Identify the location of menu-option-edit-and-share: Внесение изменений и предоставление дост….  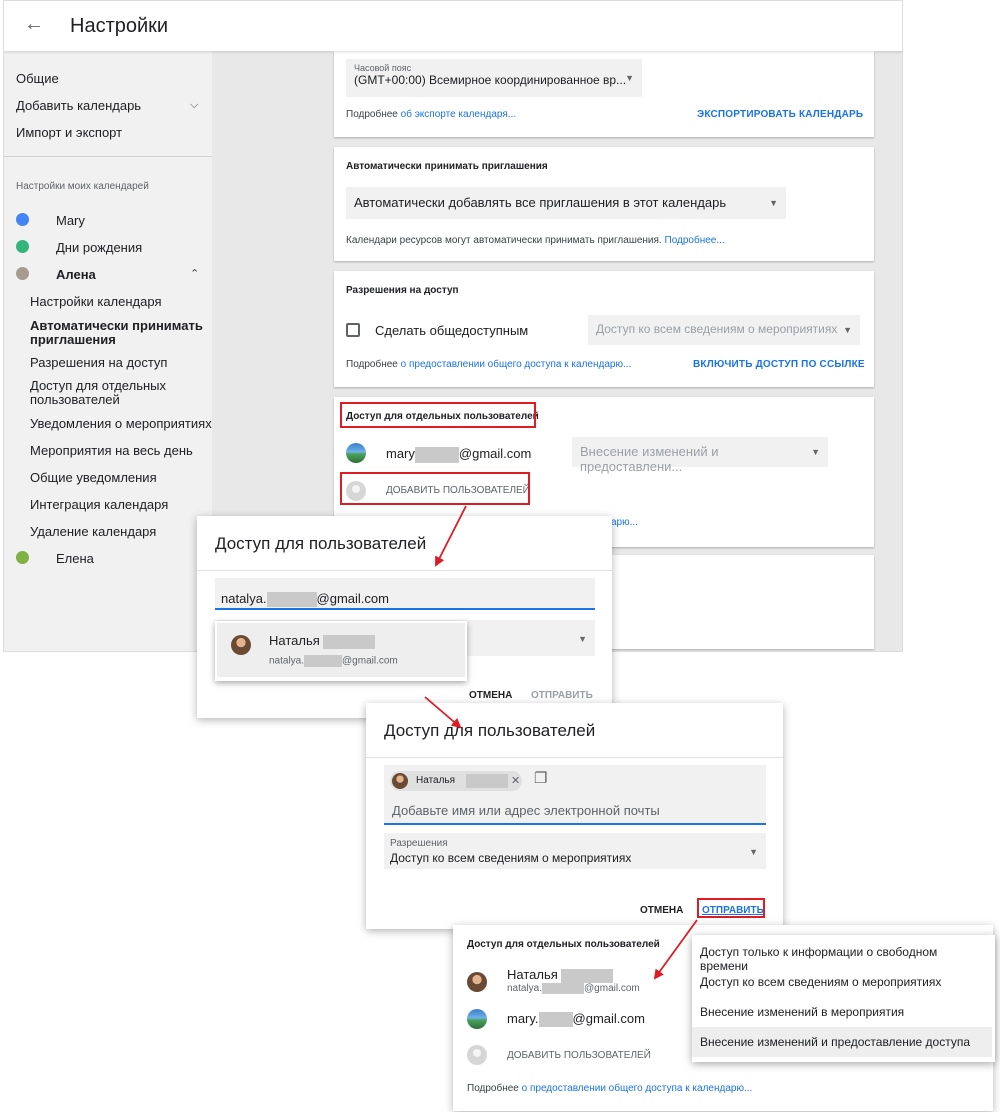
(842, 1042).